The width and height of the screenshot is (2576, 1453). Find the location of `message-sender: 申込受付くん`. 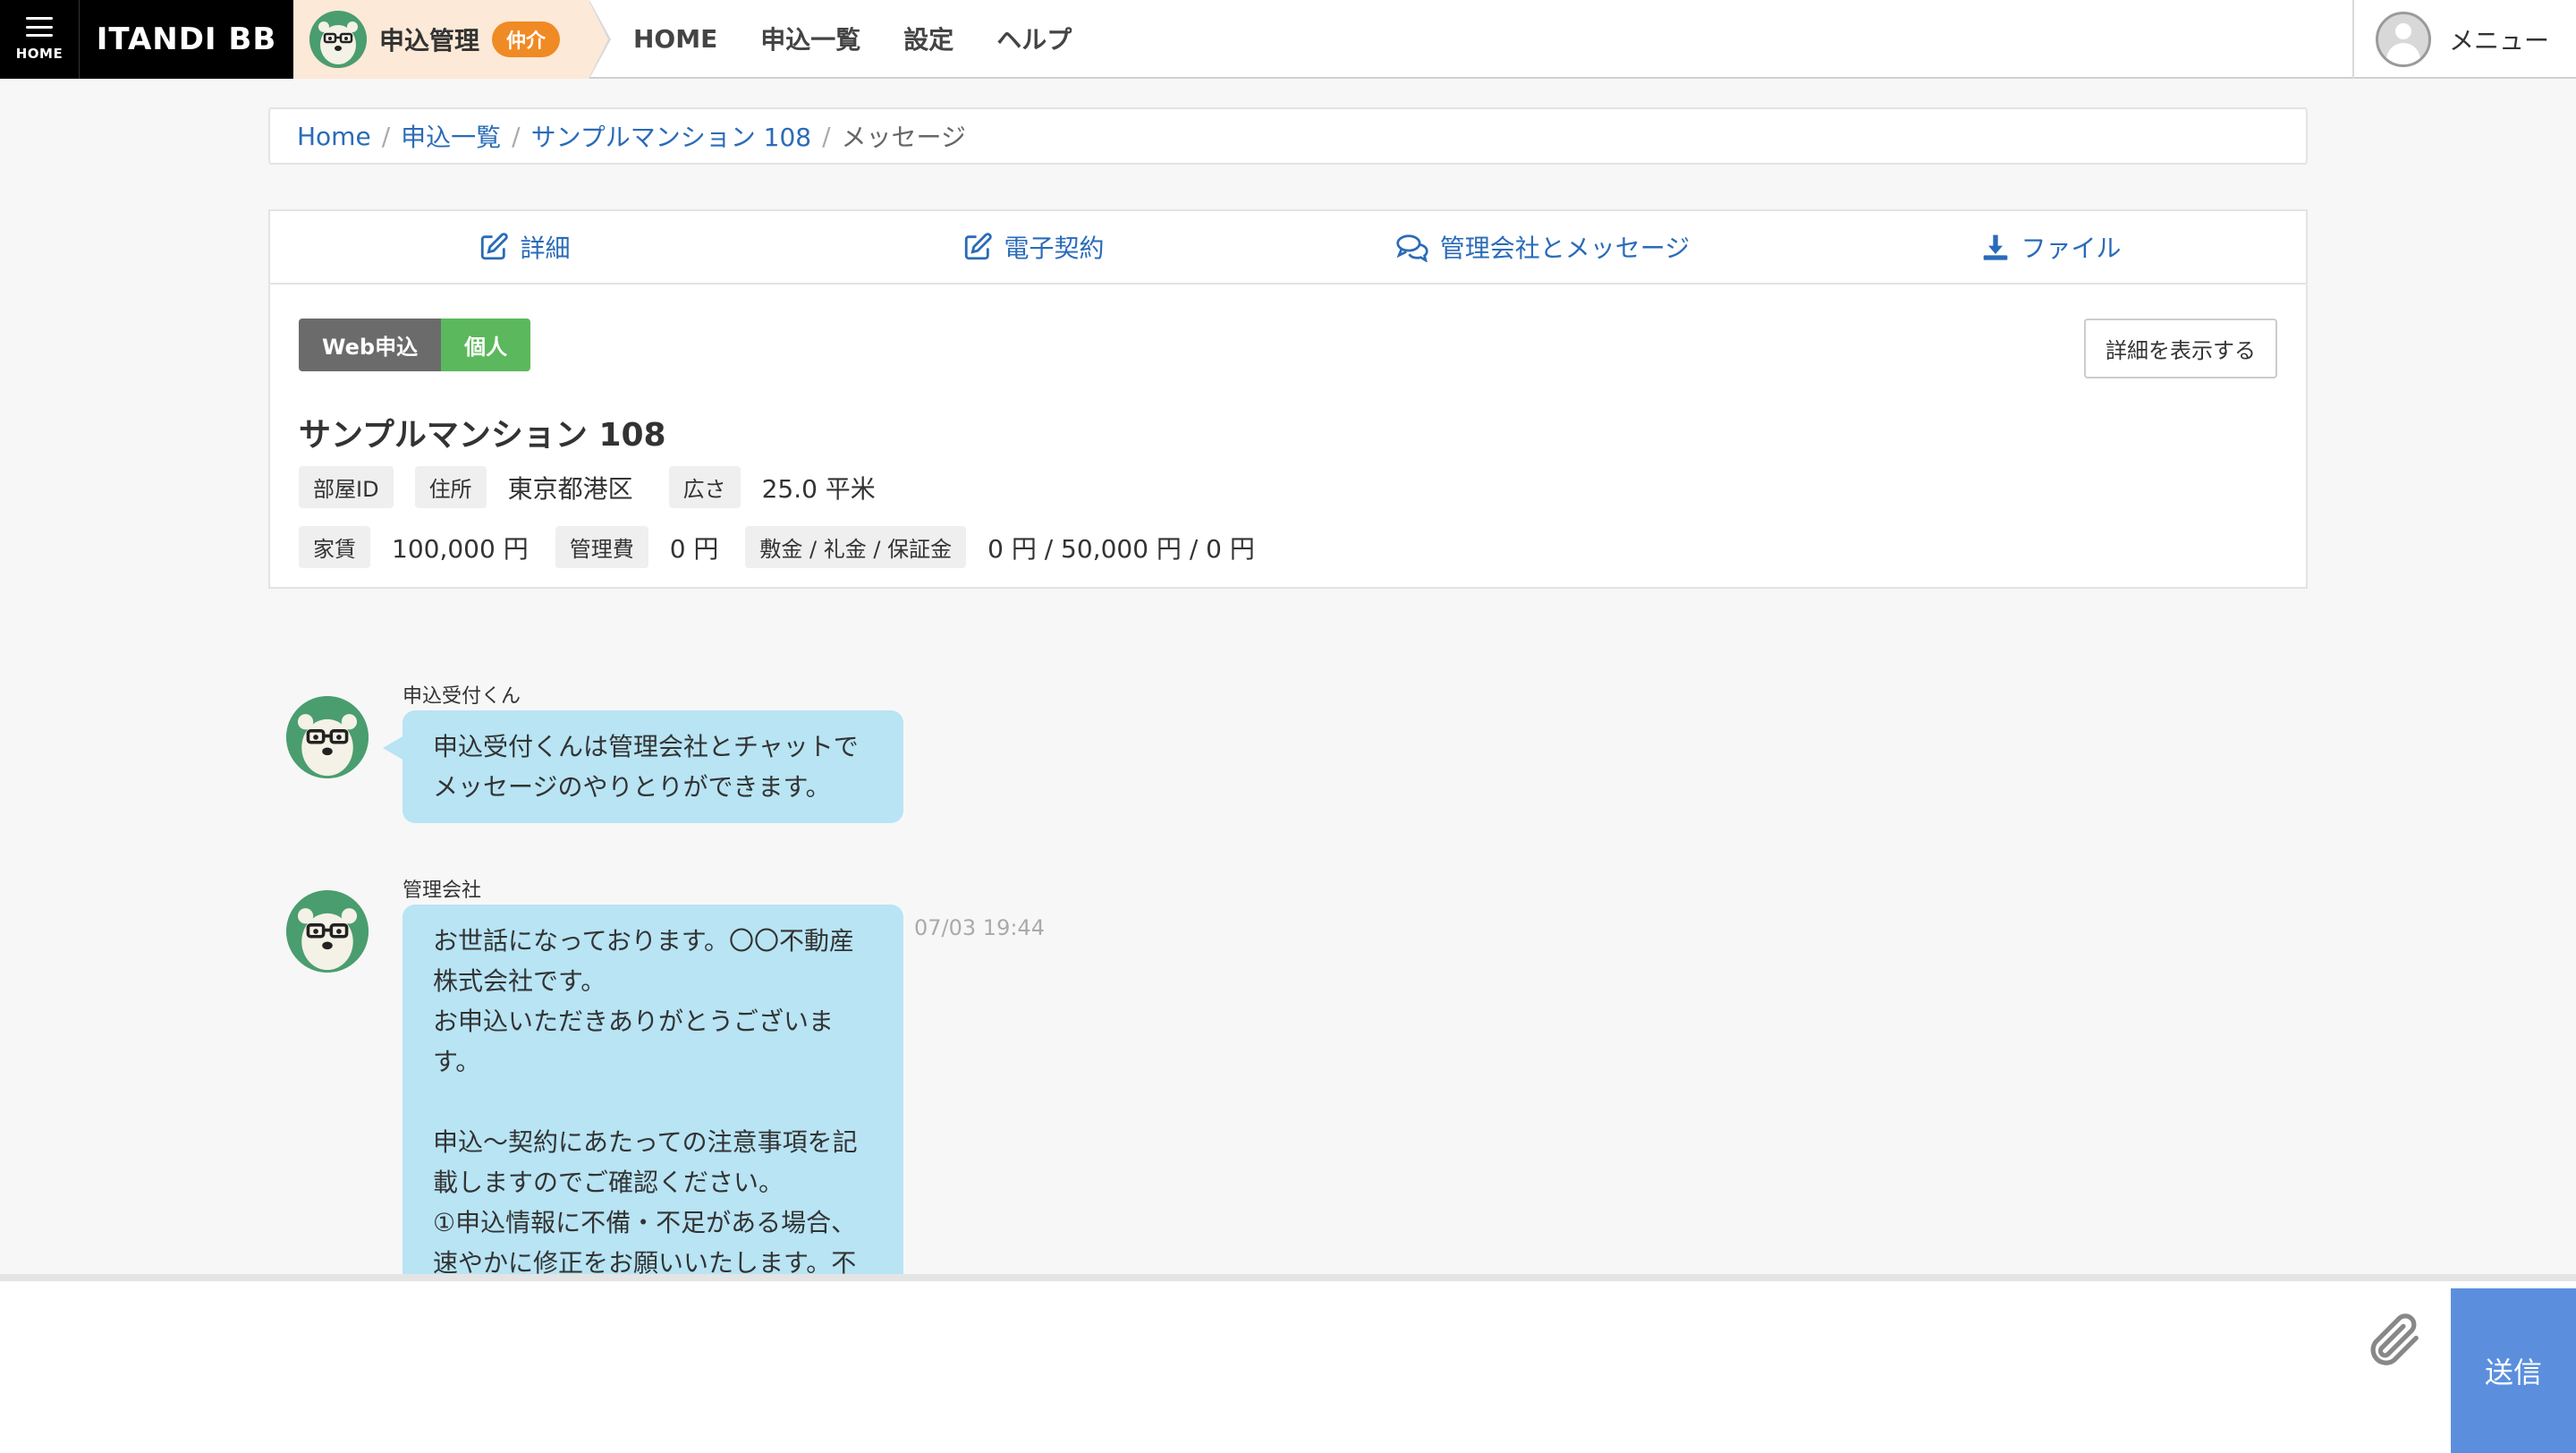

message-sender: 申込受付くん is located at coordinates (461, 696).